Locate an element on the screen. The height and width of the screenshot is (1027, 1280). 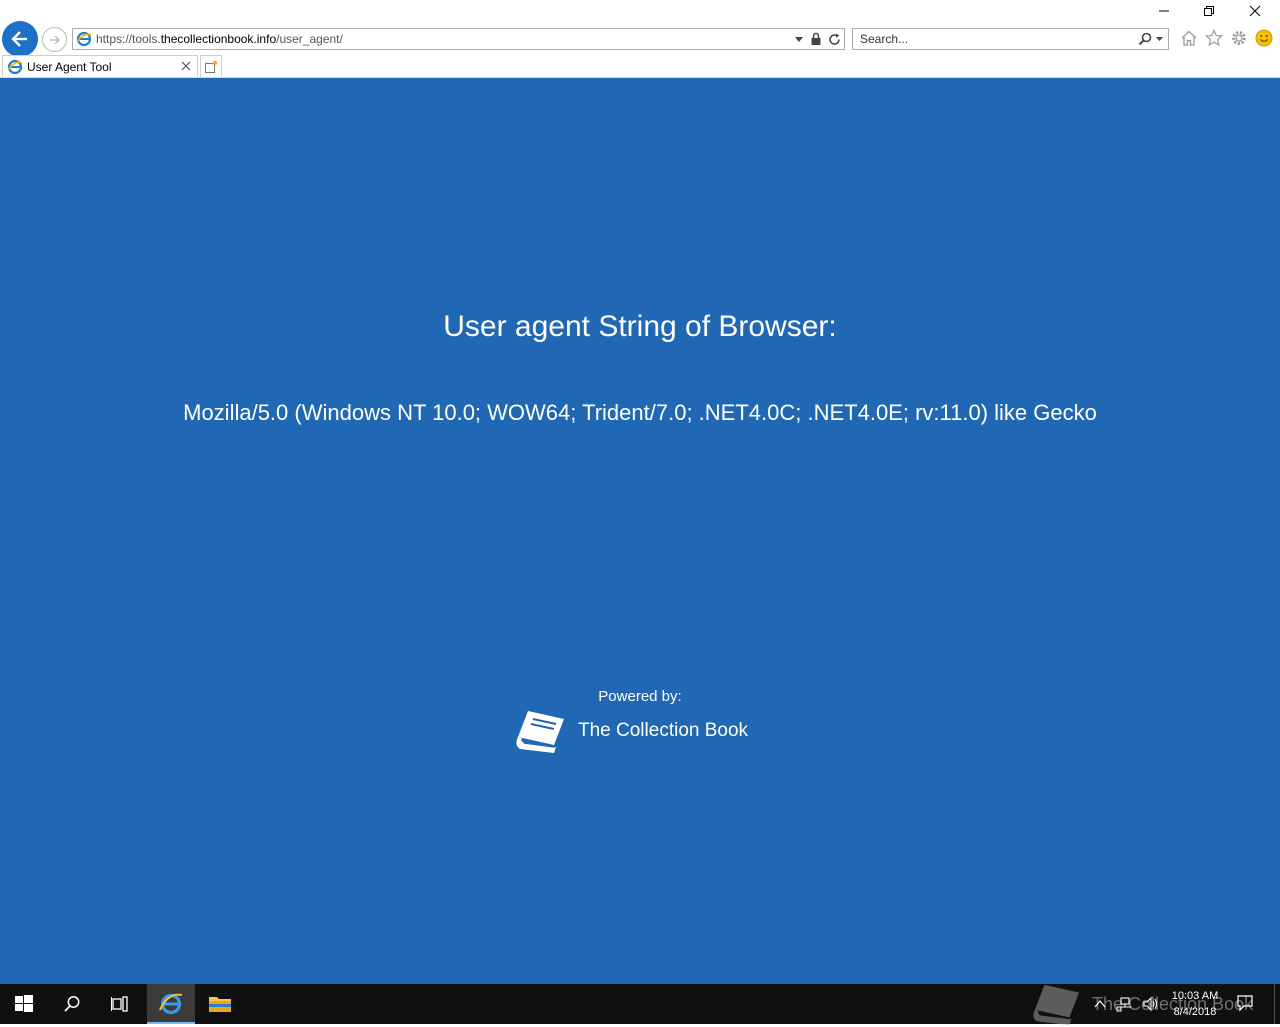
start-button is located at coordinates (24, 1004).